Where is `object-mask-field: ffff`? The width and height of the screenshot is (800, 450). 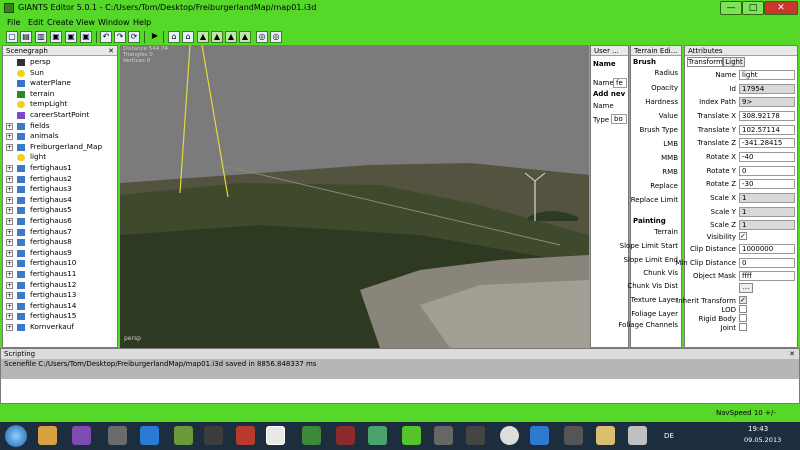 object-mask-field: ffff is located at coordinates (767, 276).